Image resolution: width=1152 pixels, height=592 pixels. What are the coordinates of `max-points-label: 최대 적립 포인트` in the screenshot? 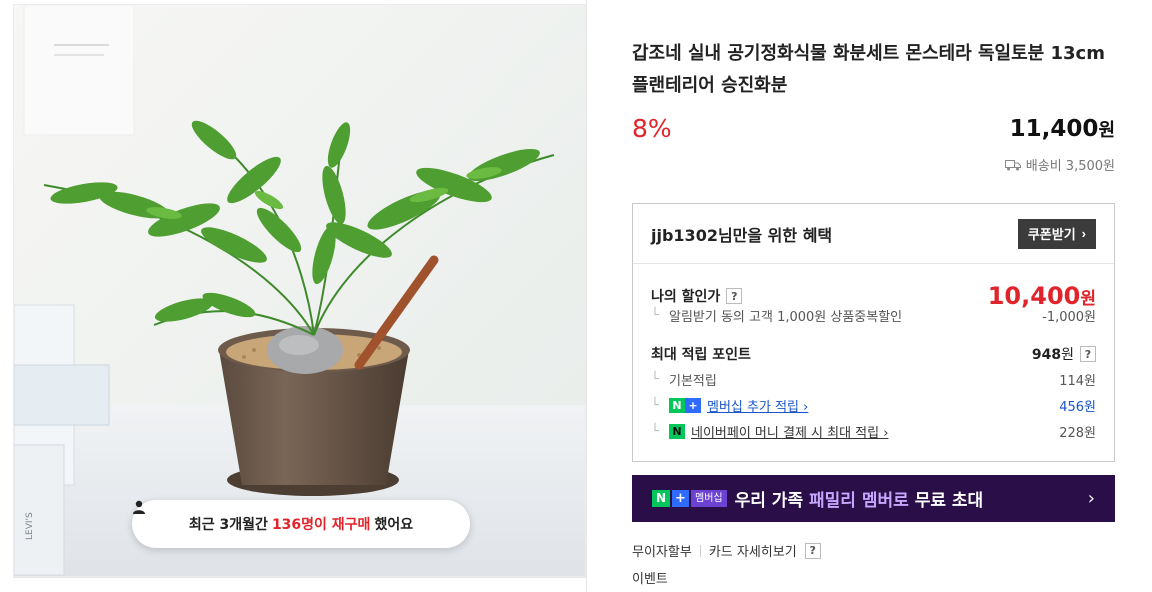 It's located at (701, 355).